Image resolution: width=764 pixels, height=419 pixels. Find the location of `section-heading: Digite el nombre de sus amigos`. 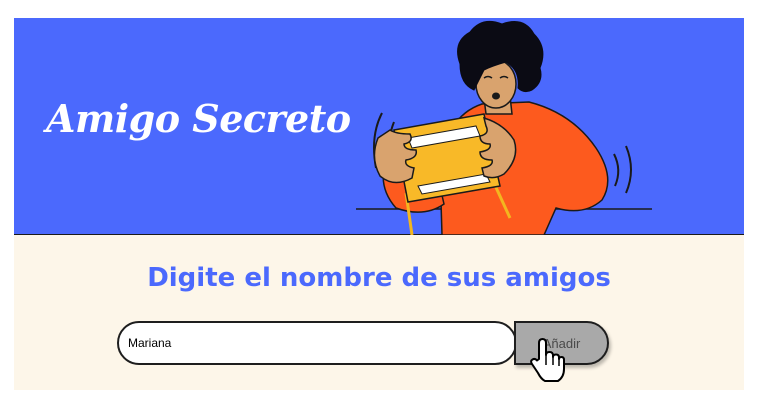

section-heading: Digite el nombre de sus amigos is located at coordinates (379, 278).